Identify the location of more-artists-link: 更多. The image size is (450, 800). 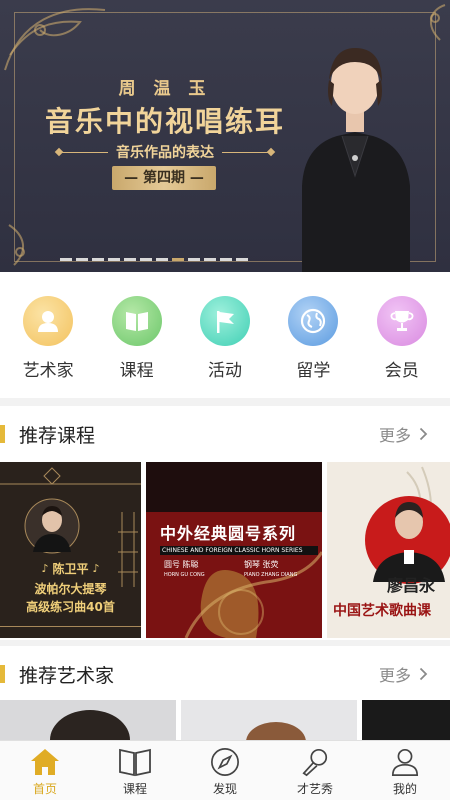
(403, 674).